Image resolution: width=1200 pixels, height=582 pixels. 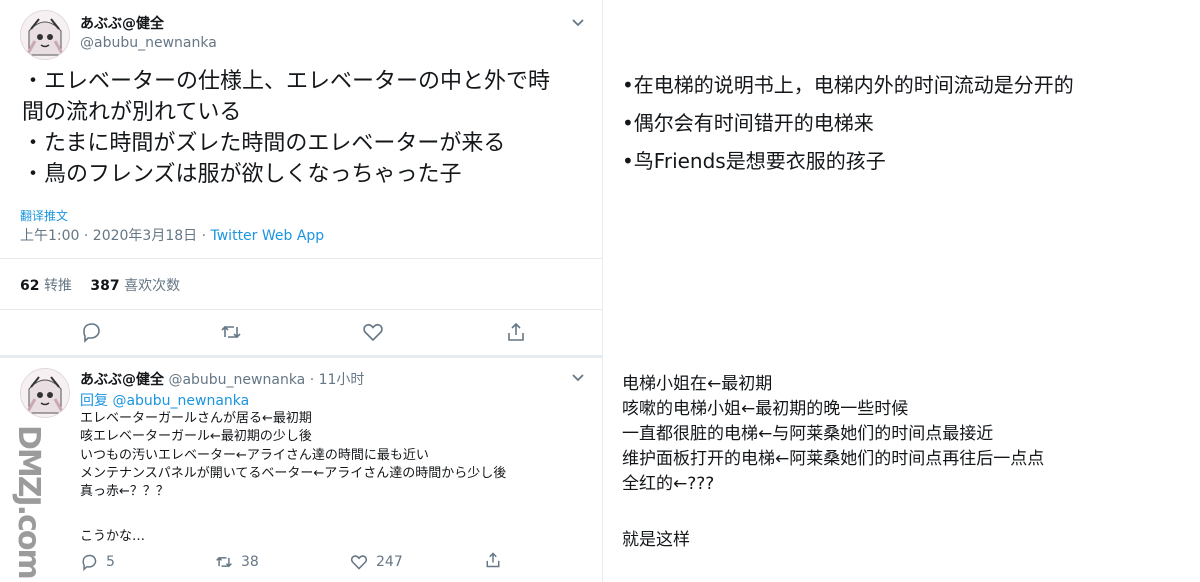 I want to click on translation-note: 维护面板打开的电梯←阿莱桑她们的时间点再往后一点点, so click(x=833, y=459).